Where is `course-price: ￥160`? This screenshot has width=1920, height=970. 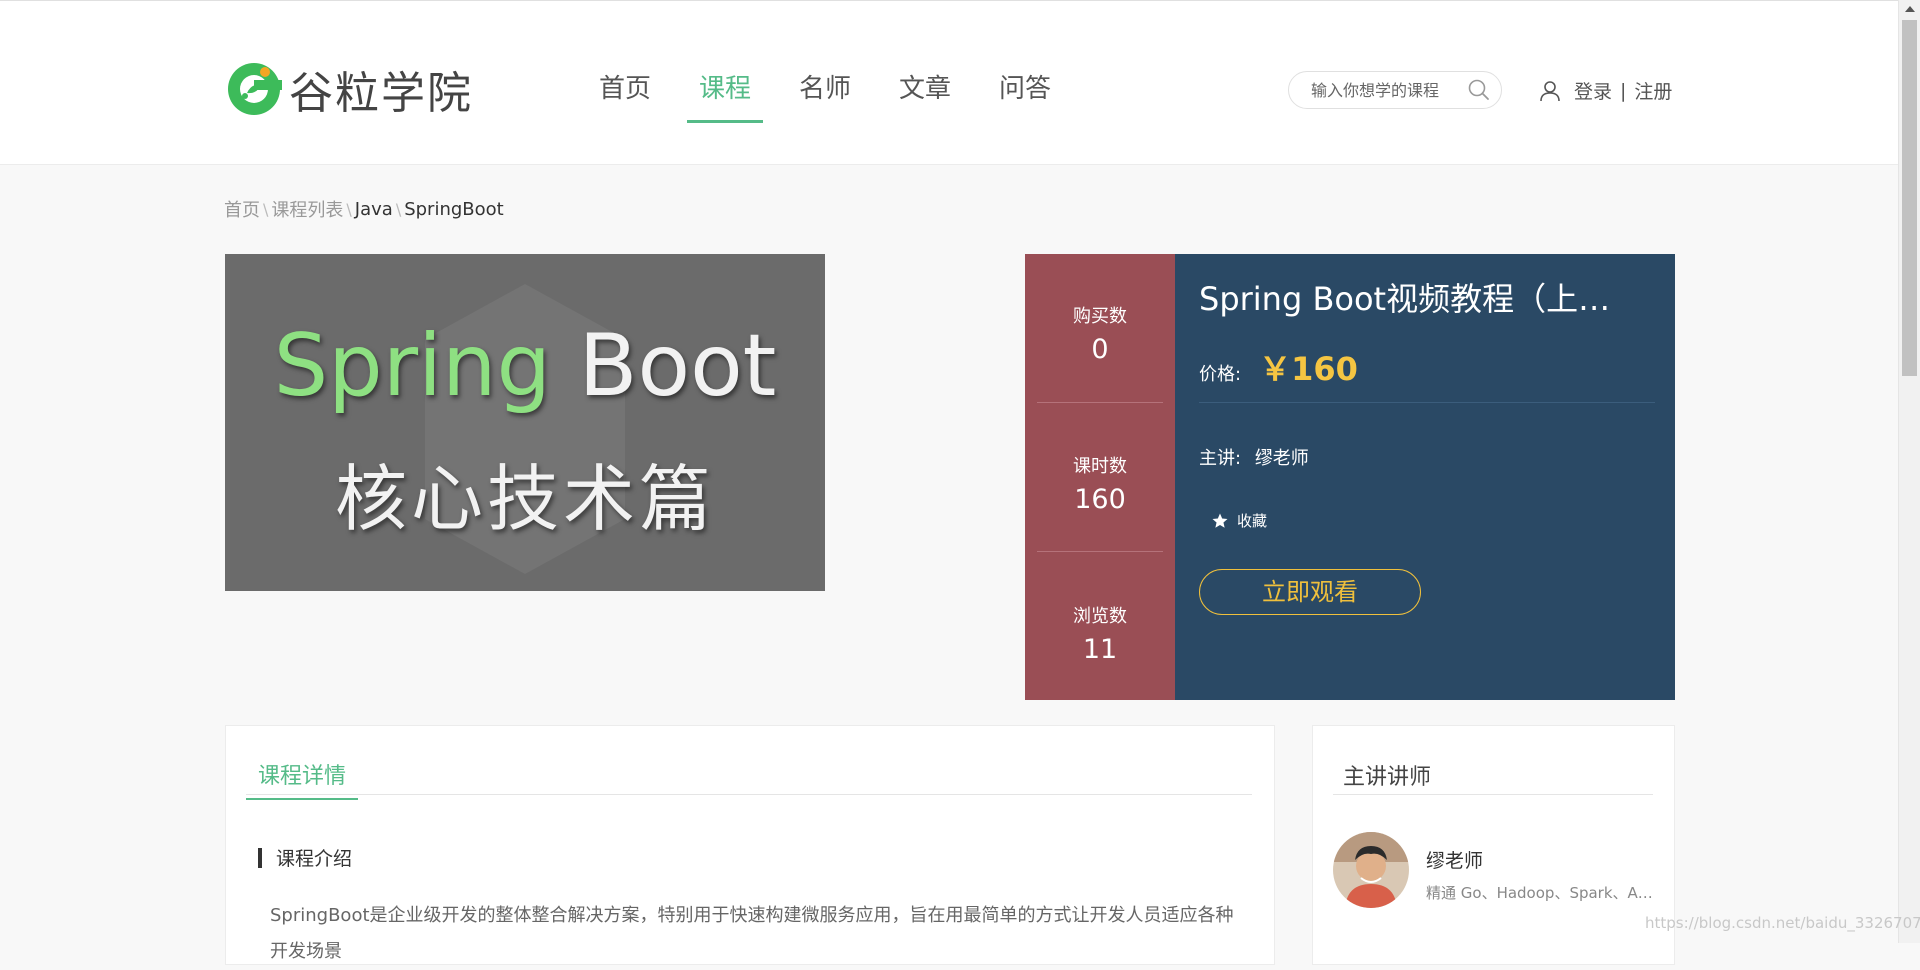 course-price: ￥160 is located at coordinates (1308, 369).